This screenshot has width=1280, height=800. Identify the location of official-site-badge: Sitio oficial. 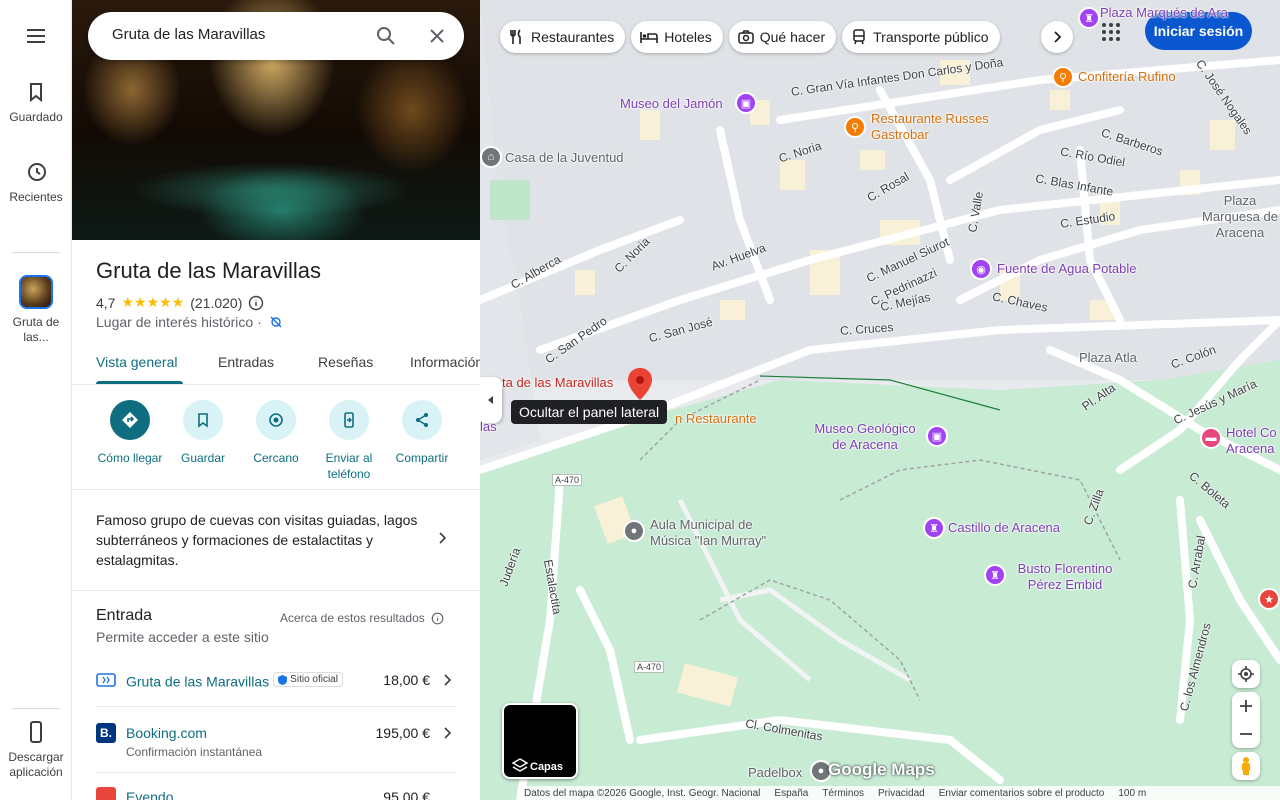
(308, 679).